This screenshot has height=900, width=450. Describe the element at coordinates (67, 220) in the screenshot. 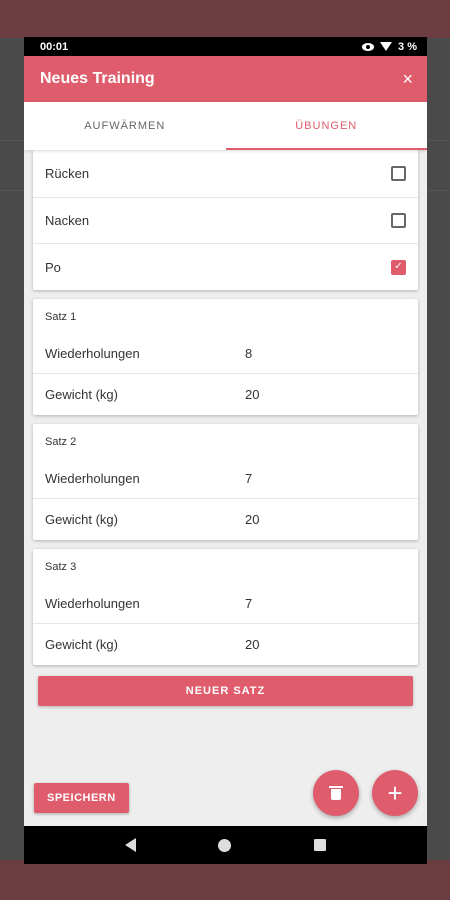

I see `body-part-label: Nacken` at that location.